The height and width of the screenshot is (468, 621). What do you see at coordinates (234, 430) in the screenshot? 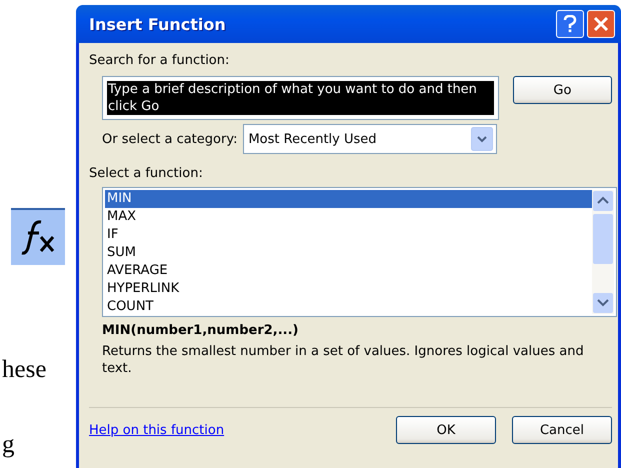
I see `help-link: Help on this function` at bounding box center [234, 430].